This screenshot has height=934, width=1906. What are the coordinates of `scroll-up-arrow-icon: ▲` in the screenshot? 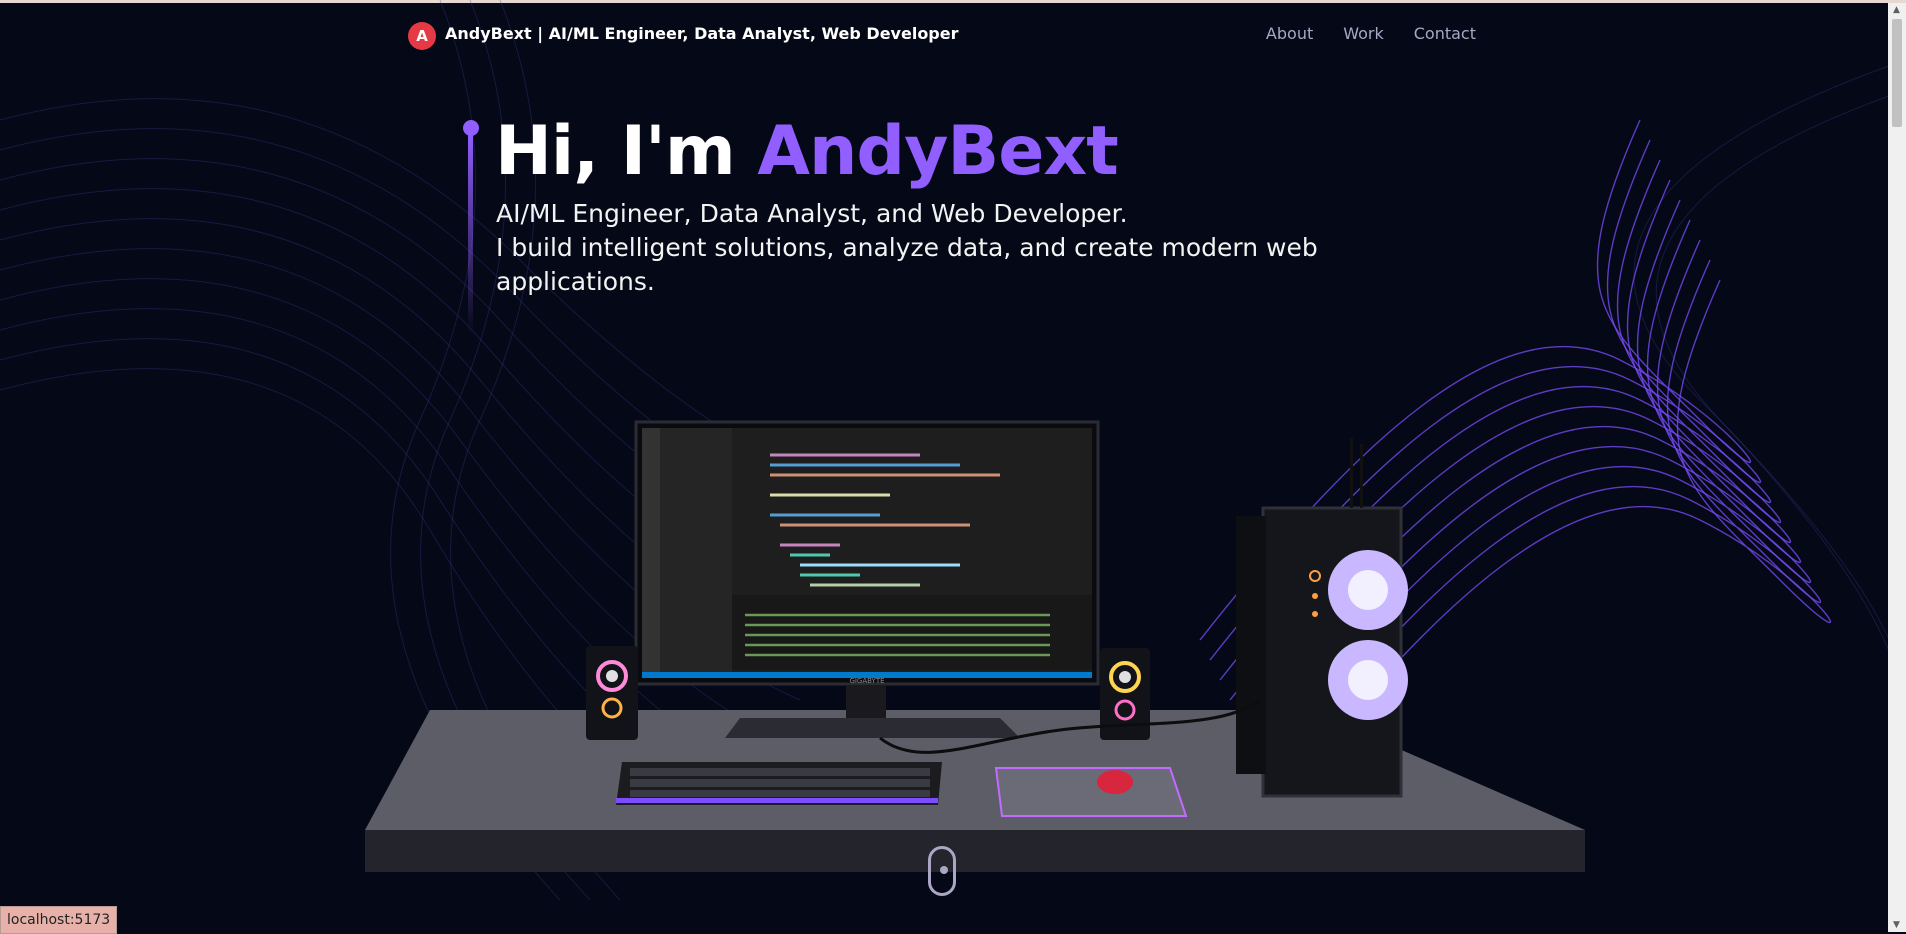 It's located at (1896, 10).